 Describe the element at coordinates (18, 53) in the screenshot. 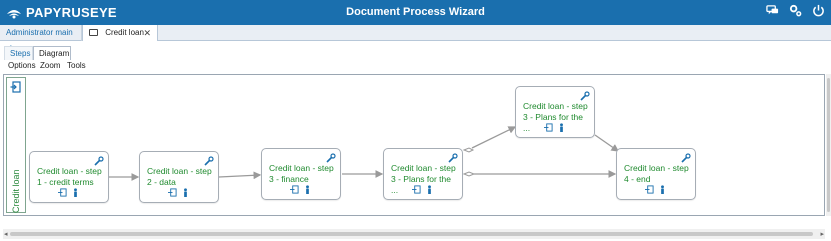

I see `tab-steps: Steps` at that location.